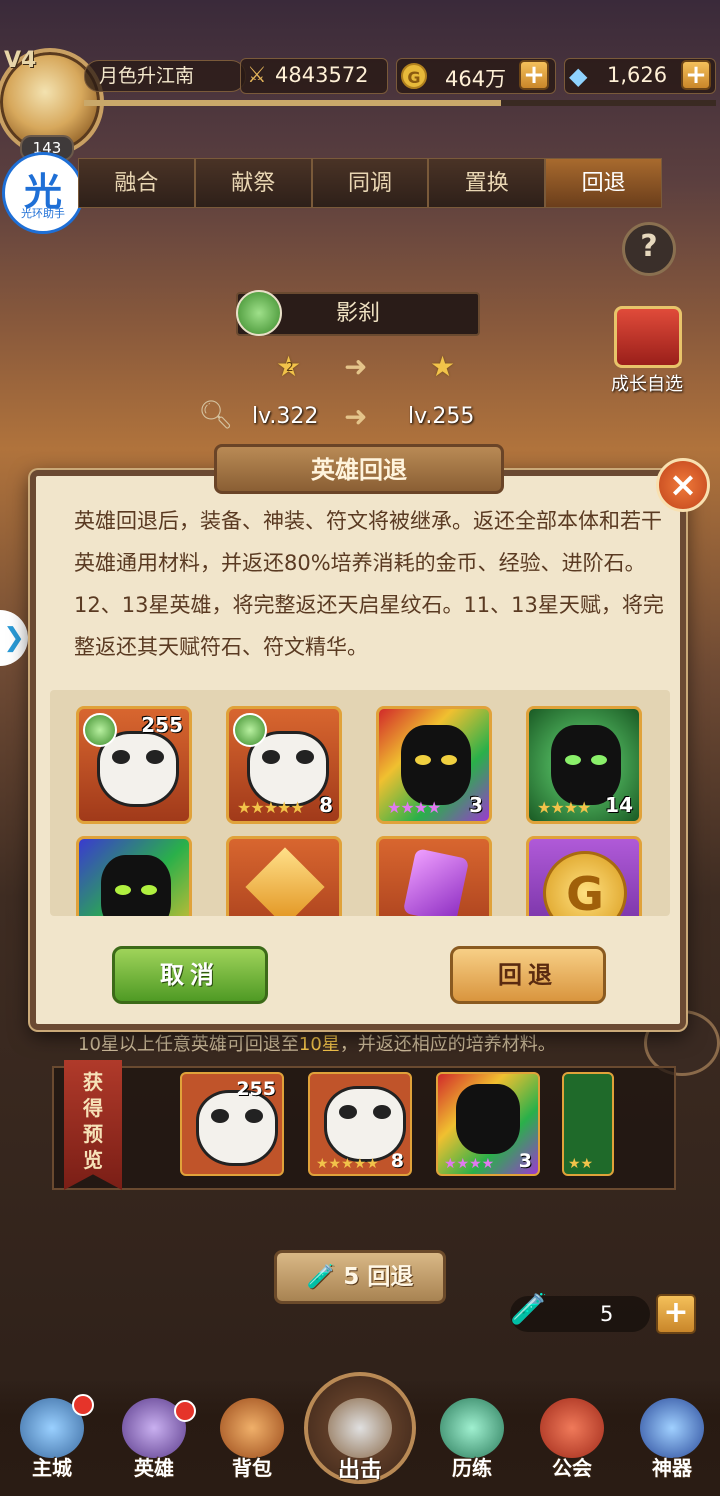 The width and height of the screenshot is (720, 1496). Describe the element at coordinates (285, 416) in the screenshot. I see `level-from: lv.322` at that location.